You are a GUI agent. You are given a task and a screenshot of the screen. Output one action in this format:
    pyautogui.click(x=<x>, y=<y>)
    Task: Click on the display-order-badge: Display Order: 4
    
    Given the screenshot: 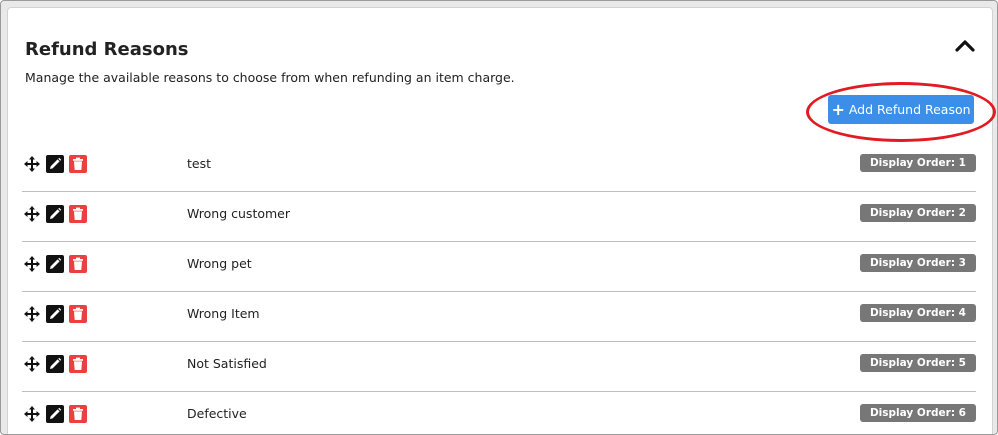 What is the action you would take?
    pyautogui.click(x=917, y=313)
    